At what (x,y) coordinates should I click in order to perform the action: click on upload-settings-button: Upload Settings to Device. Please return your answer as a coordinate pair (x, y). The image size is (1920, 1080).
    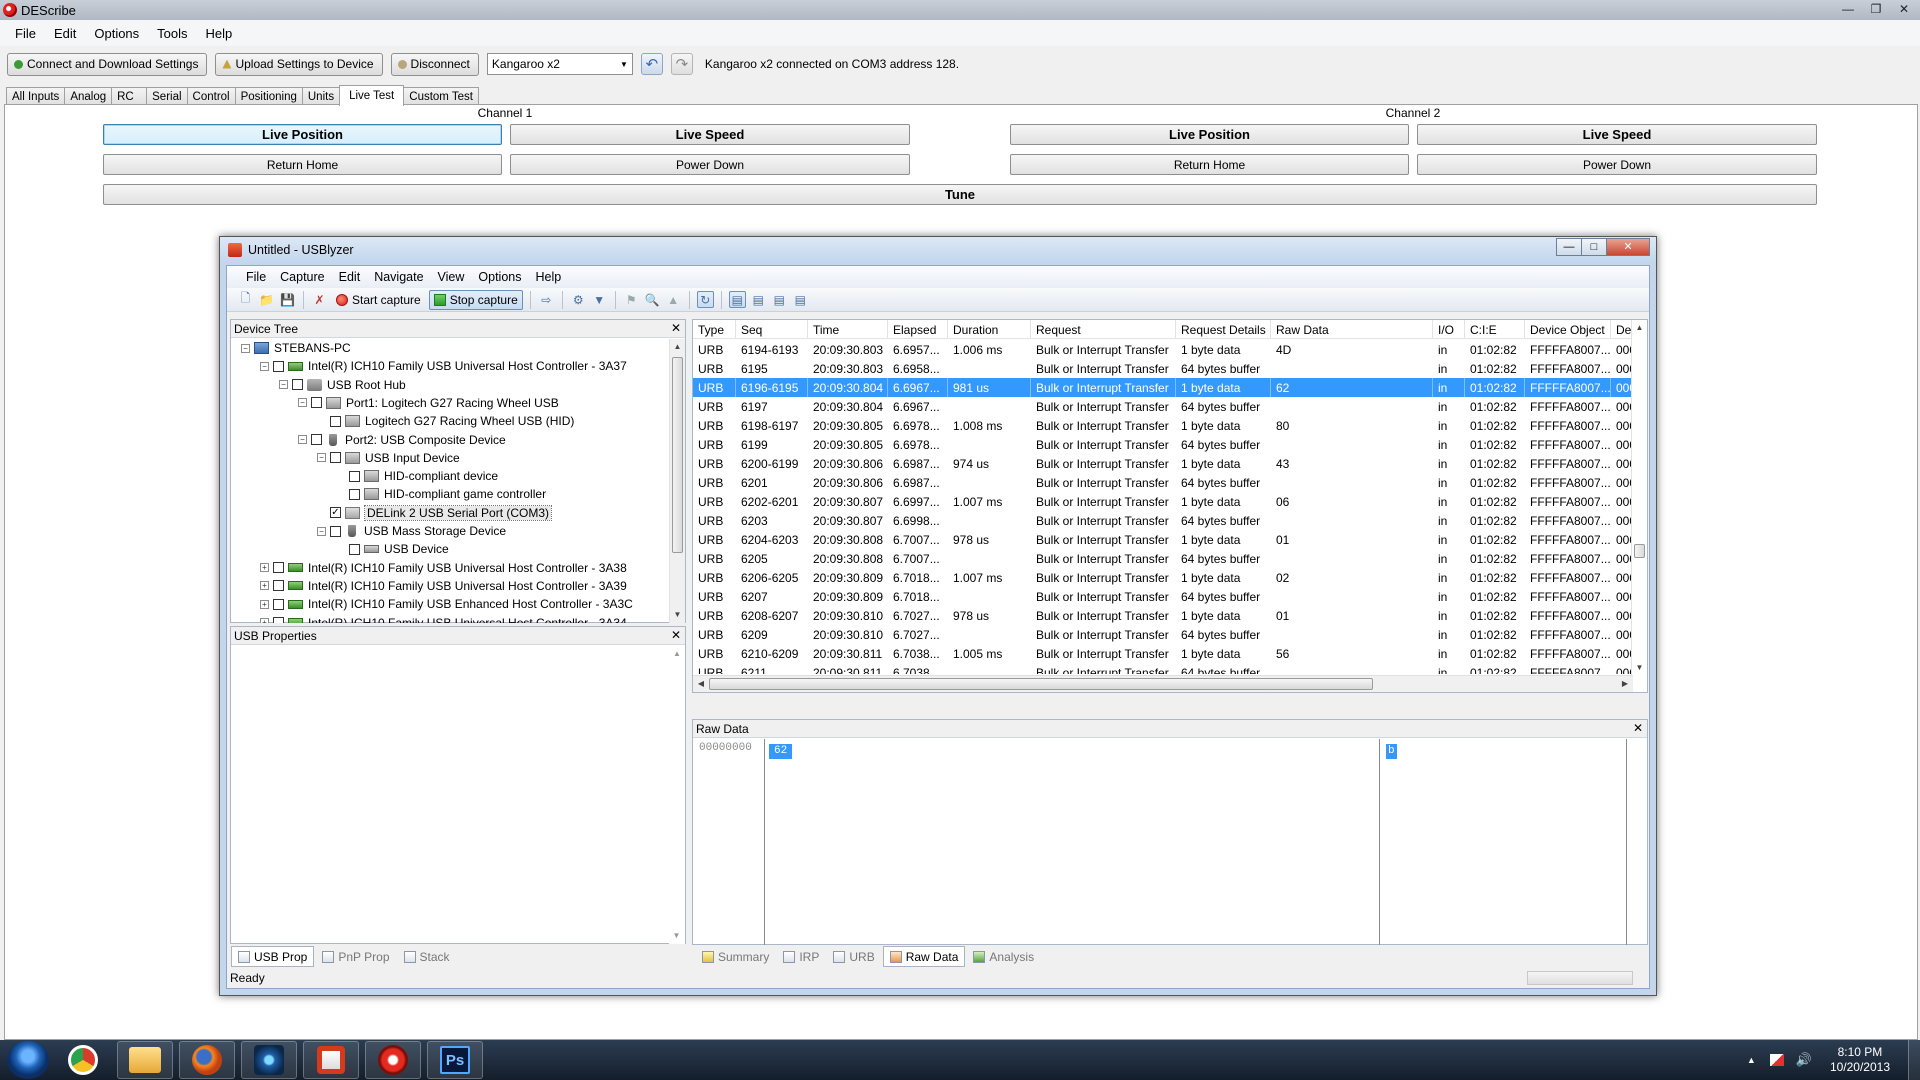
    Looking at the image, I should click on (299, 64).